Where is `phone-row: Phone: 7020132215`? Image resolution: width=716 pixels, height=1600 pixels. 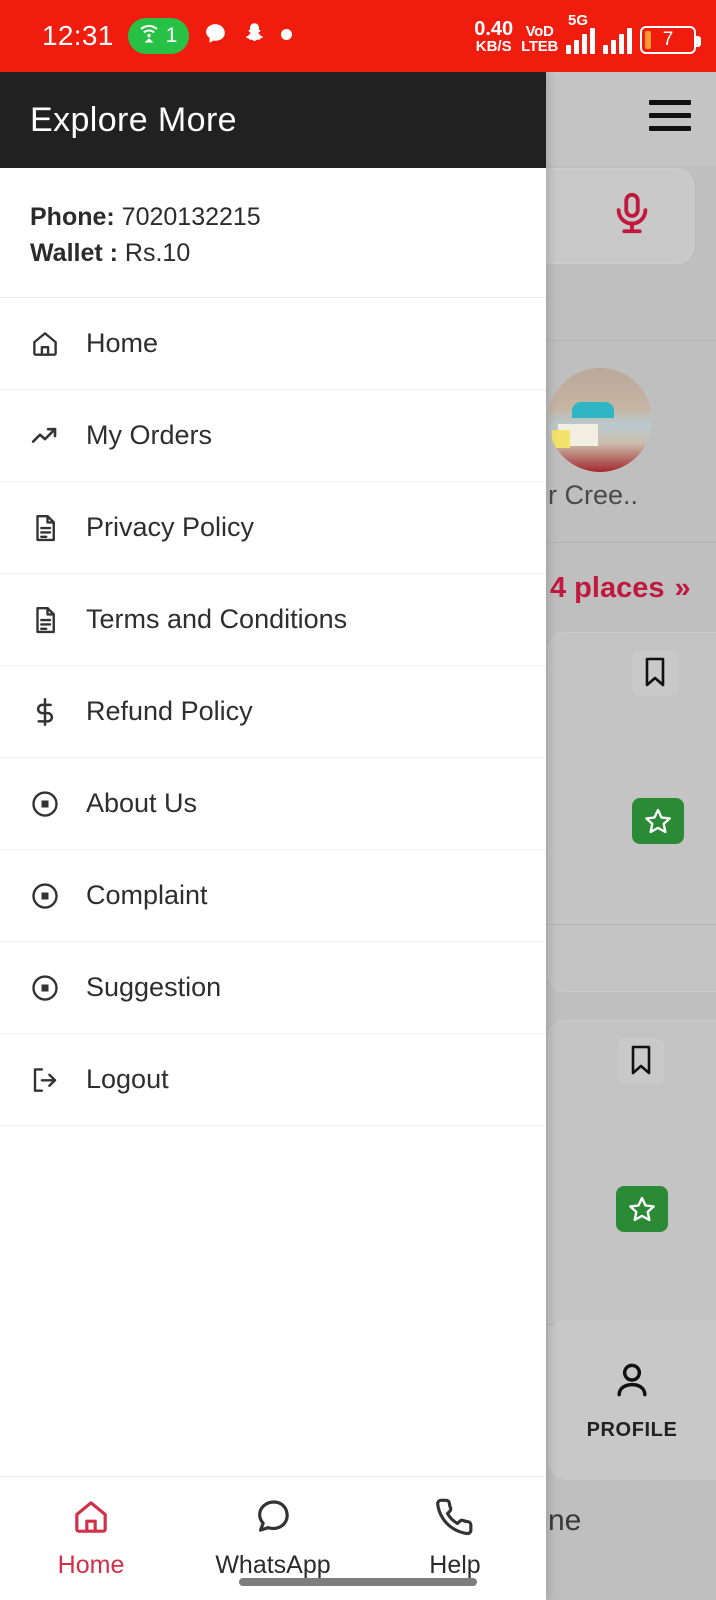
phone-row: Phone: 7020132215 is located at coordinates (288, 218).